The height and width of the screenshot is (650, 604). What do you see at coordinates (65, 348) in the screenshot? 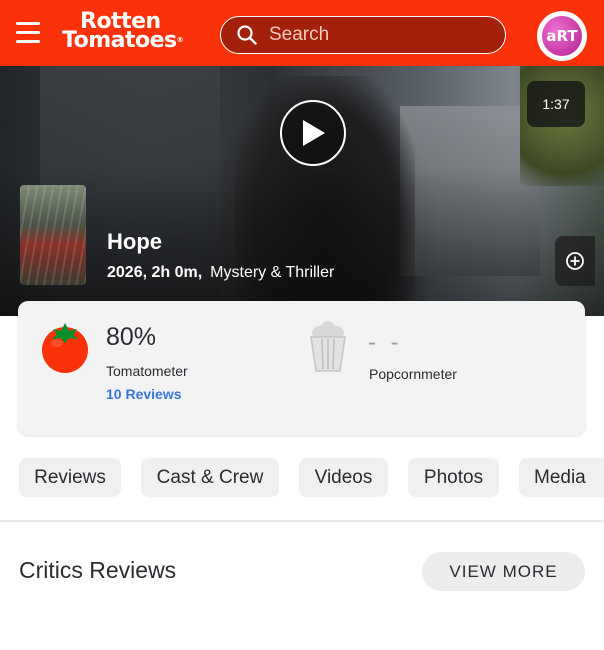
I see `fresh-tomato-icon` at bounding box center [65, 348].